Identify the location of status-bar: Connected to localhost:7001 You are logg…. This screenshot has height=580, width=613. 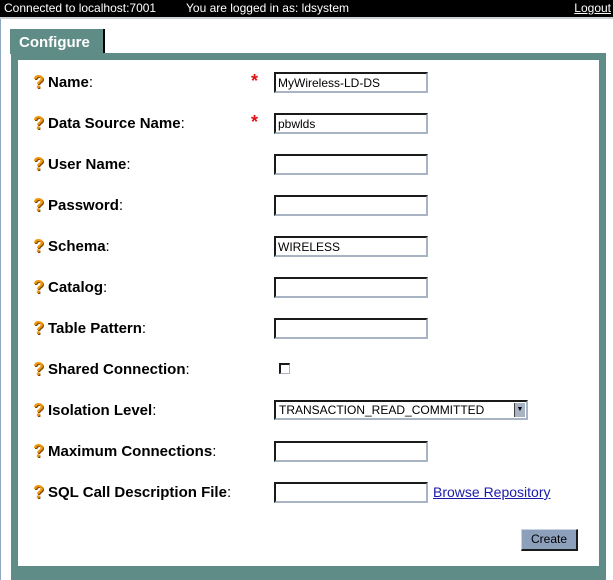
(306, 8).